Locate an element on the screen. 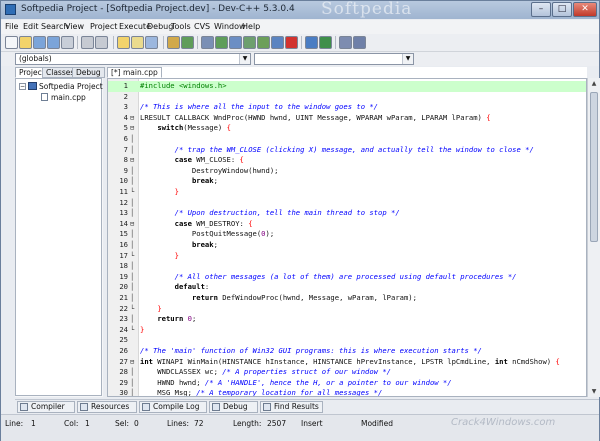 Image resolution: width=600 pixels, height=441 pixels. compile-log-tab: Compile Log is located at coordinates (173, 407).